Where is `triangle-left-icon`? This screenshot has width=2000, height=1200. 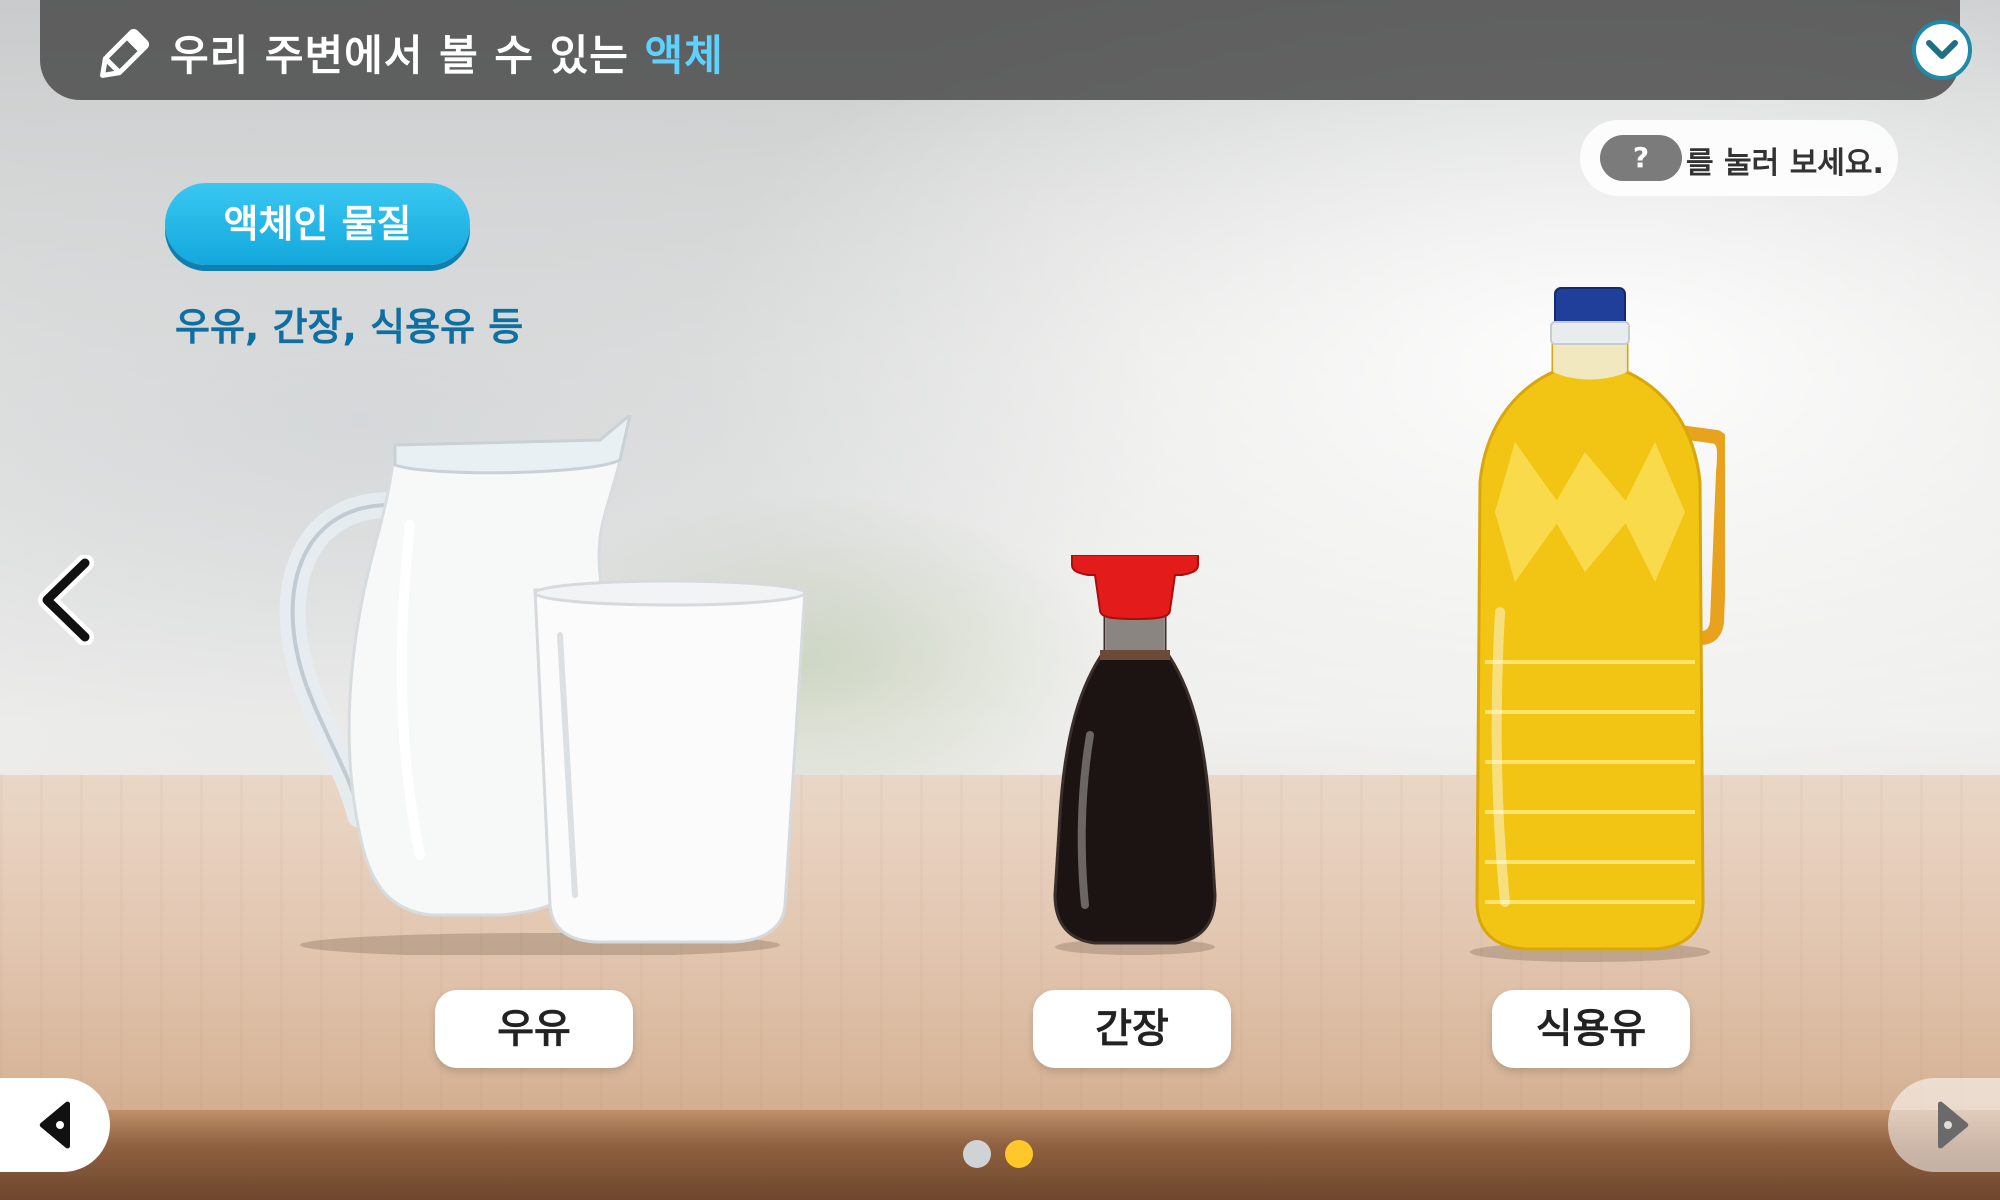 triangle-left-icon is located at coordinates (54, 1125).